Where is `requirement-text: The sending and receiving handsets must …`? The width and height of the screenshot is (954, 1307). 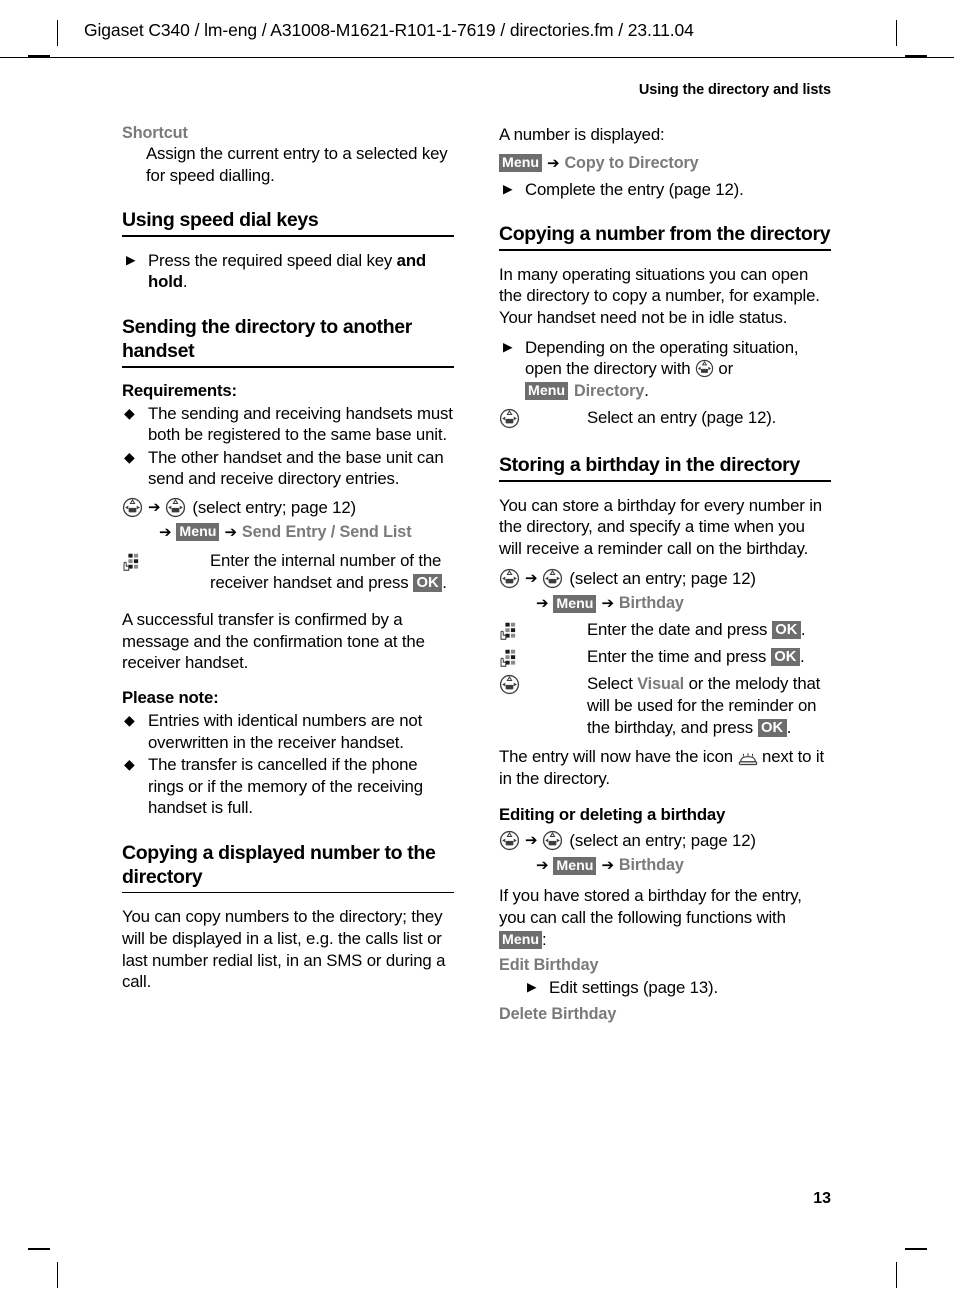 requirement-text: The sending and receiving handsets must … is located at coordinates (300, 424).